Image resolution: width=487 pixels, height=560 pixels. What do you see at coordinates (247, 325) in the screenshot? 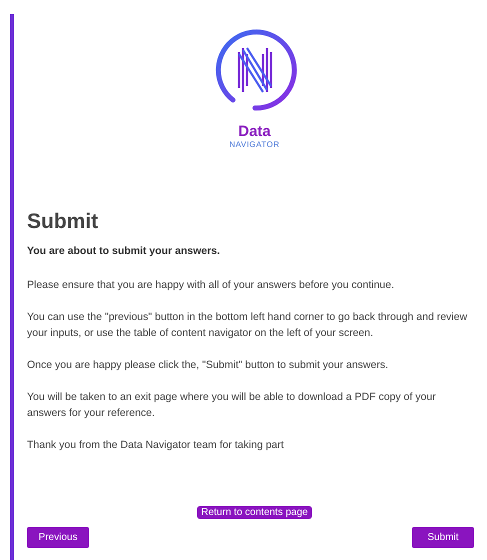
I see `body-text: You can use the "previous" button in the bottom left hand corner to go back through and review your inputs, or use the table of content navigator on the left of your screen.` at bounding box center [247, 325].